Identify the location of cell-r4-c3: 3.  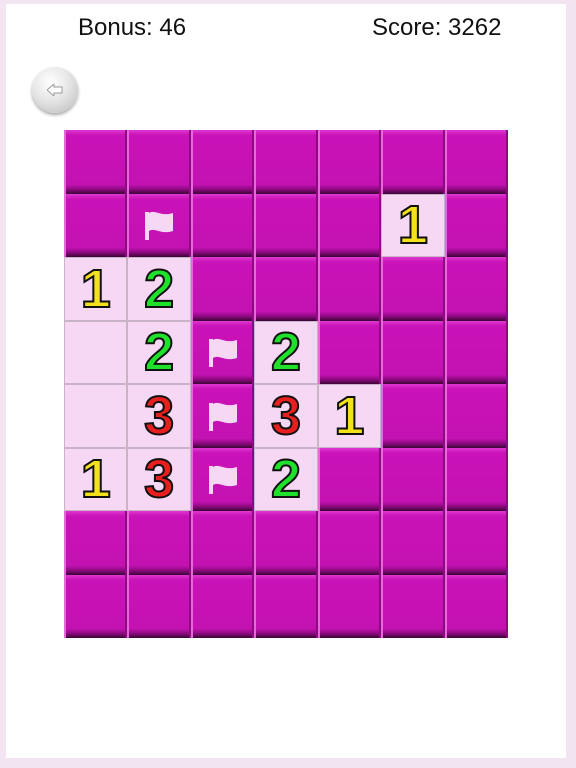
(286, 416).